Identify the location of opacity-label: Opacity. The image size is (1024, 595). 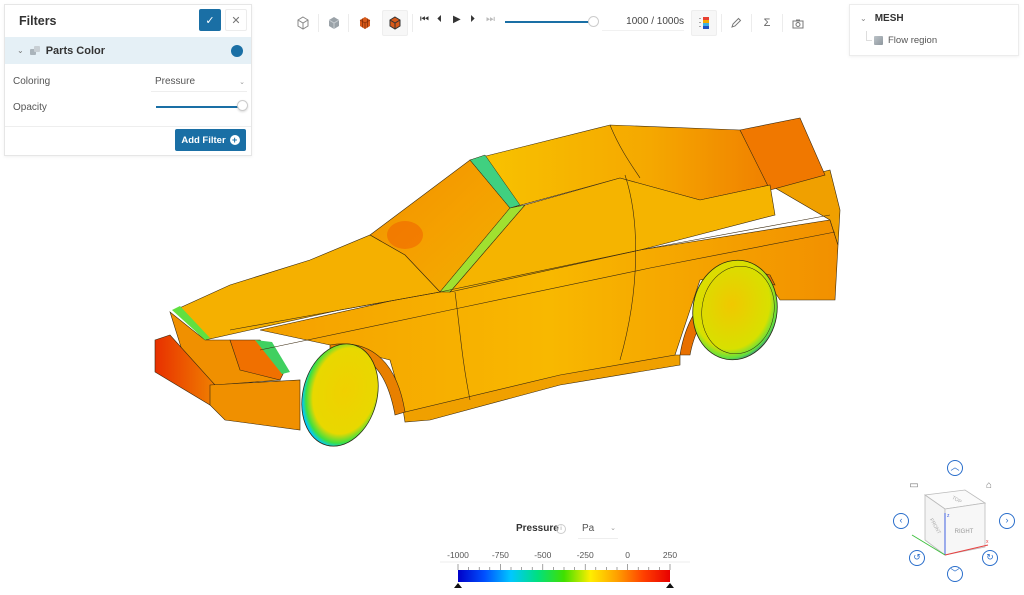
(30, 107).